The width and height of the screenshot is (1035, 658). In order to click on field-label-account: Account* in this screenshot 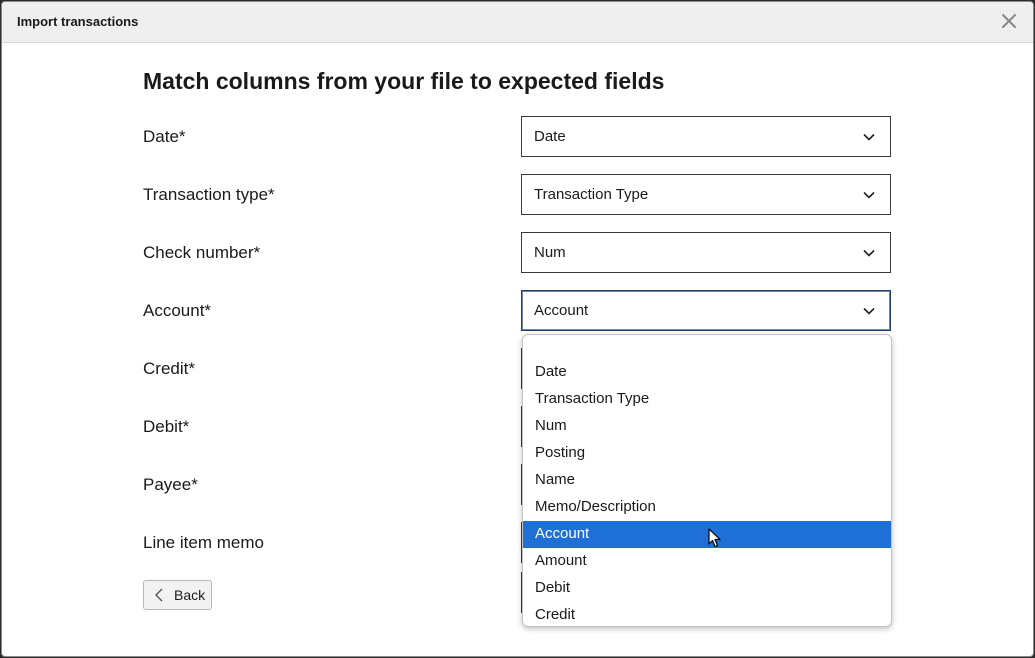, I will do `click(177, 310)`.